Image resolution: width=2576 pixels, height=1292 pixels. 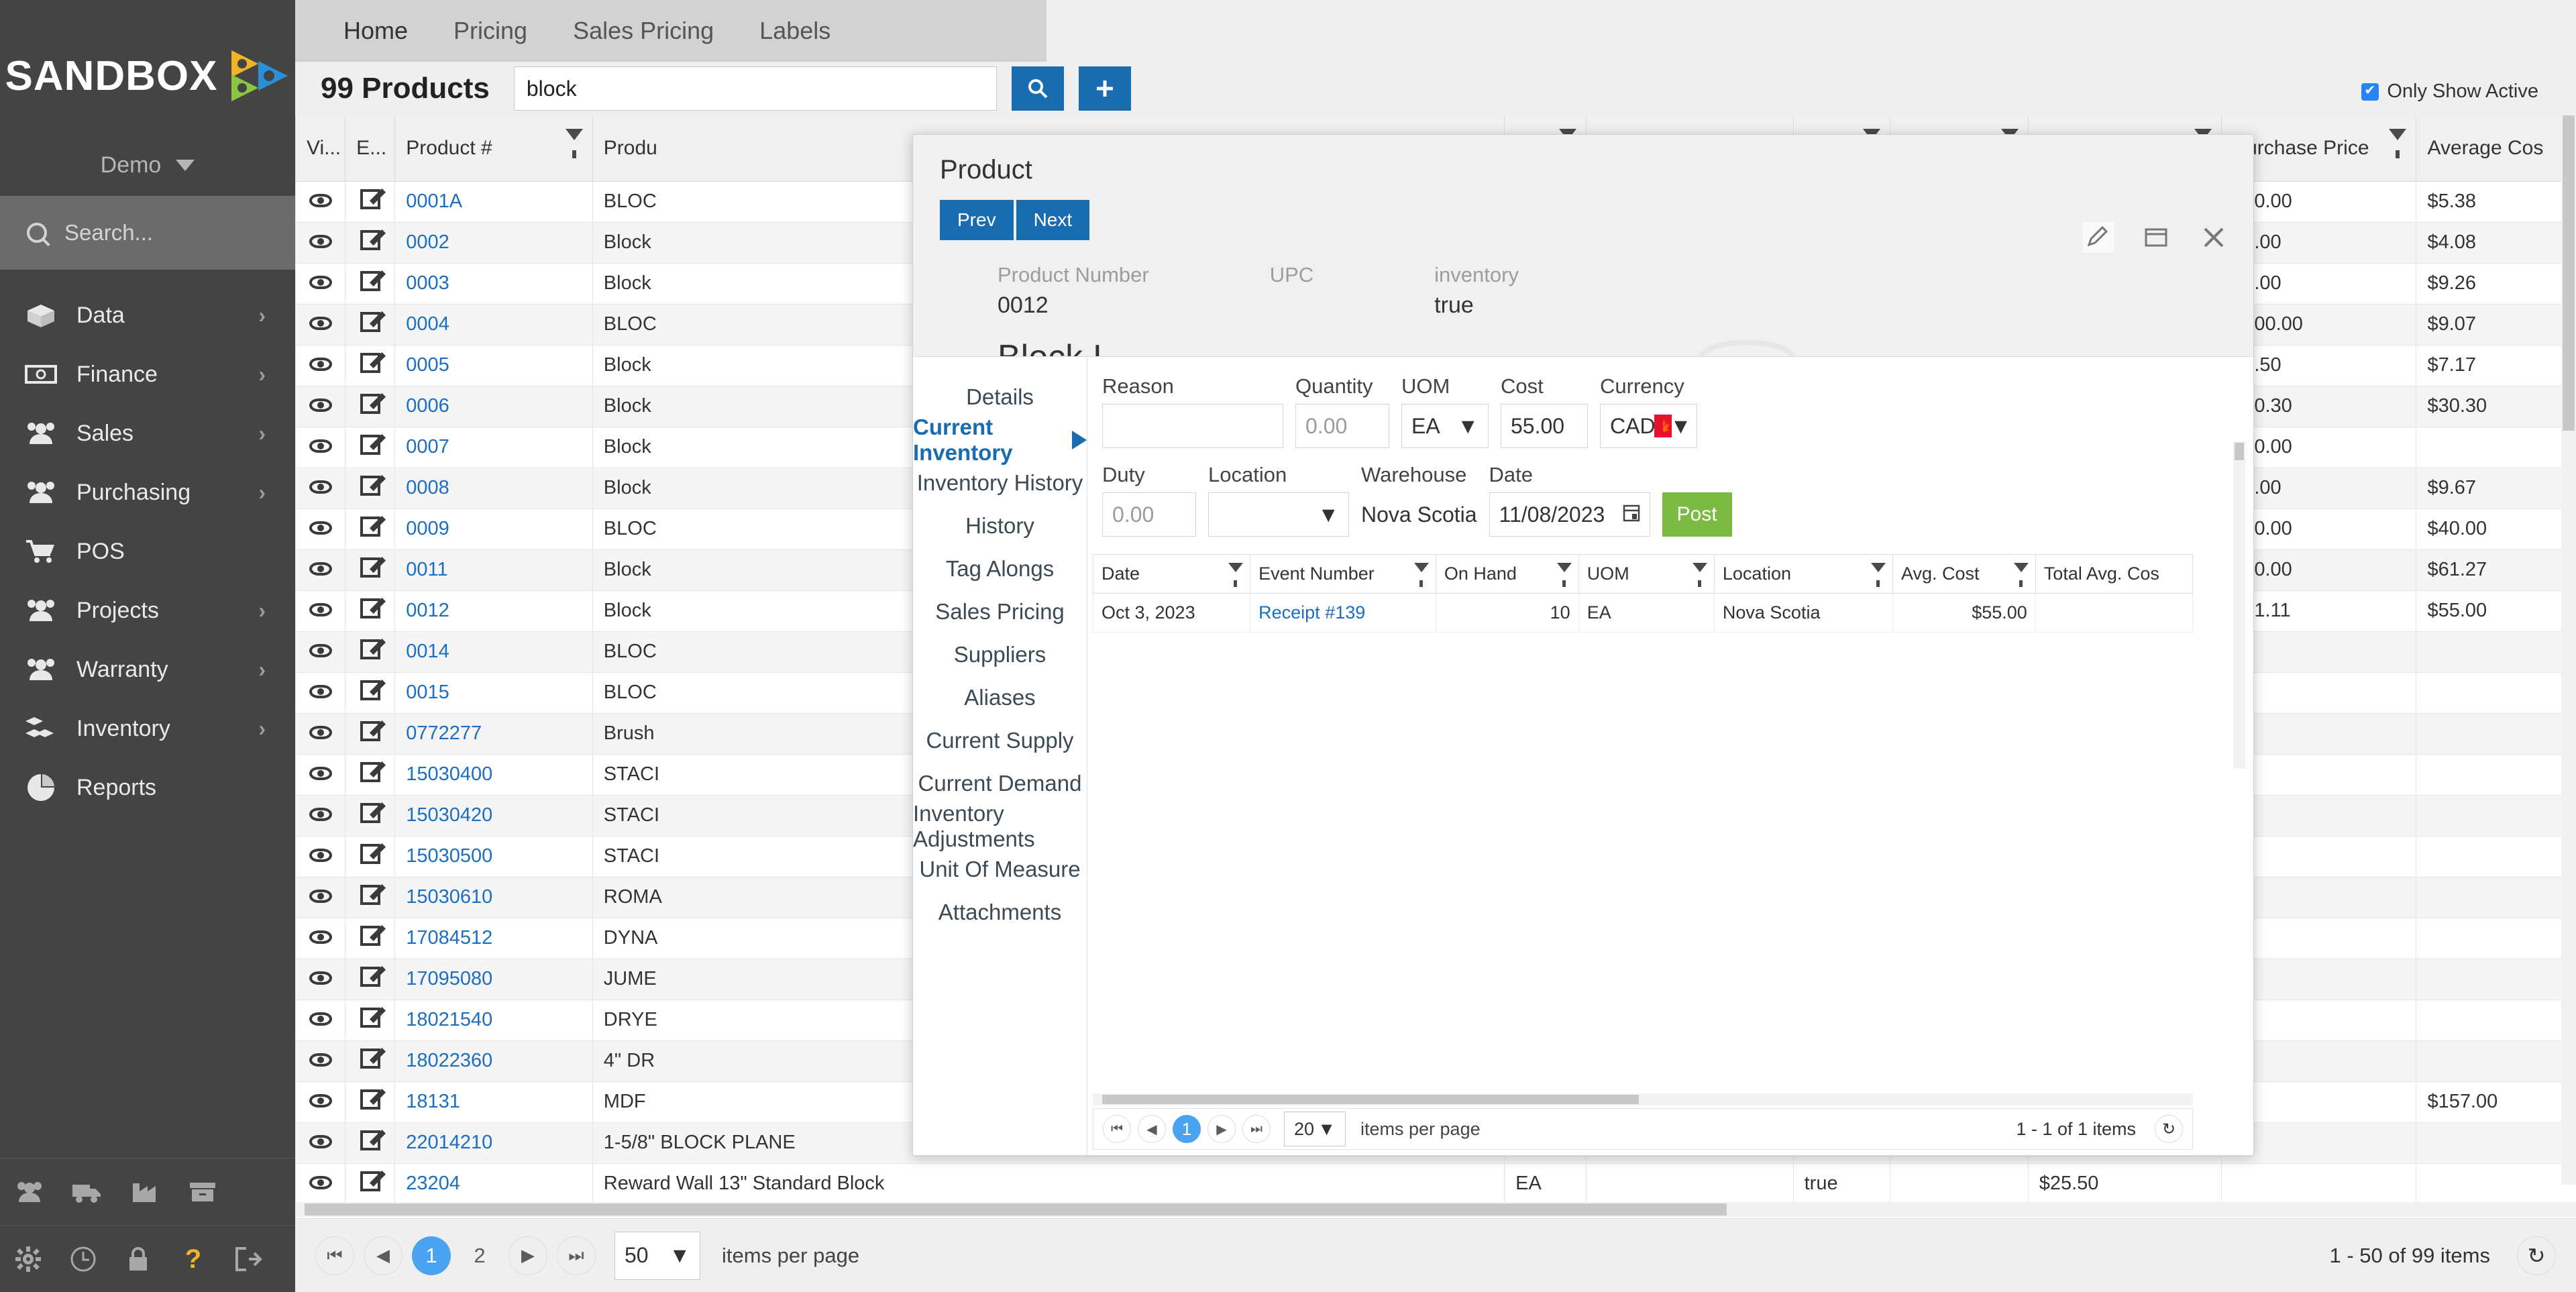 What do you see at coordinates (449, 1142) in the screenshot?
I see `product-link: 22014210` at bounding box center [449, 1142].